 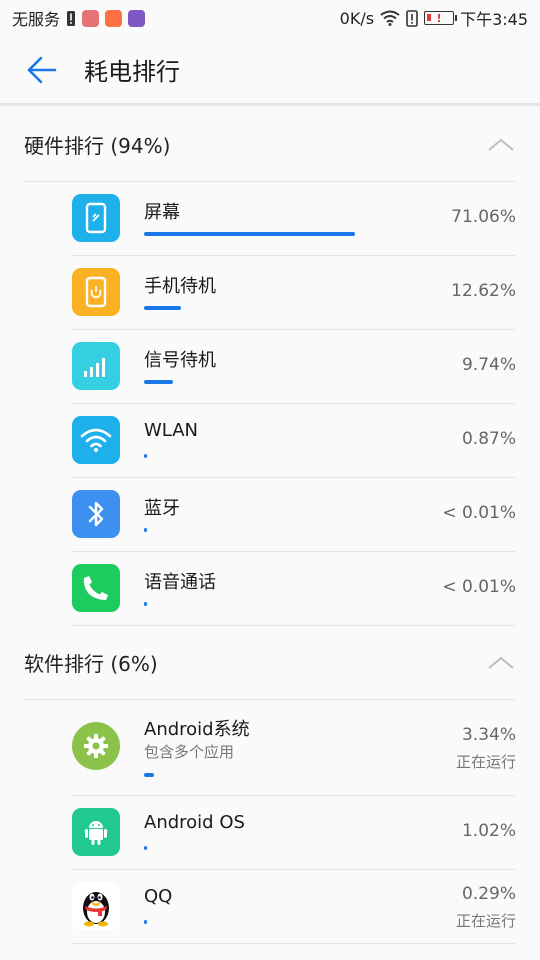 What do you see at coordinates (488, 831) in the screenshot?
I see `software-percent: 1.02%` at bounding box center [488, 831].